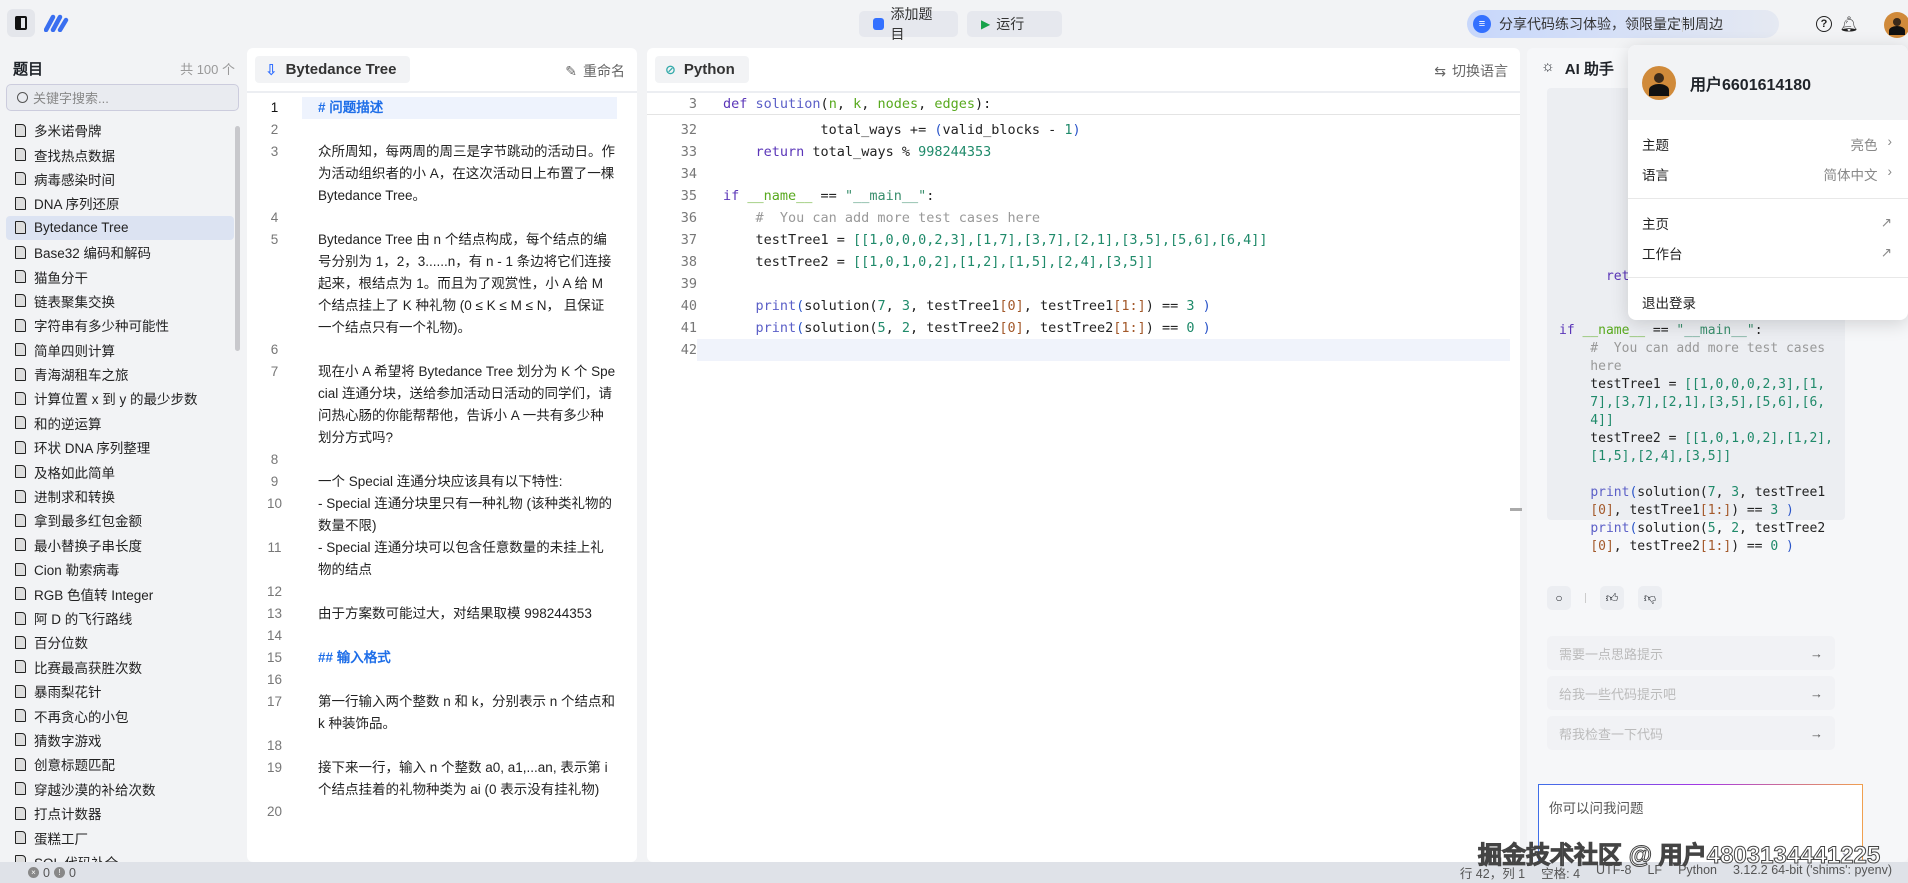 The width and height of the screenshot is (1908, 883). What do you see at coordinates (1650, 598) in the screenshot?
I see `thumbs-down-icon: 👎︎` at bounding box center [1650, 598].